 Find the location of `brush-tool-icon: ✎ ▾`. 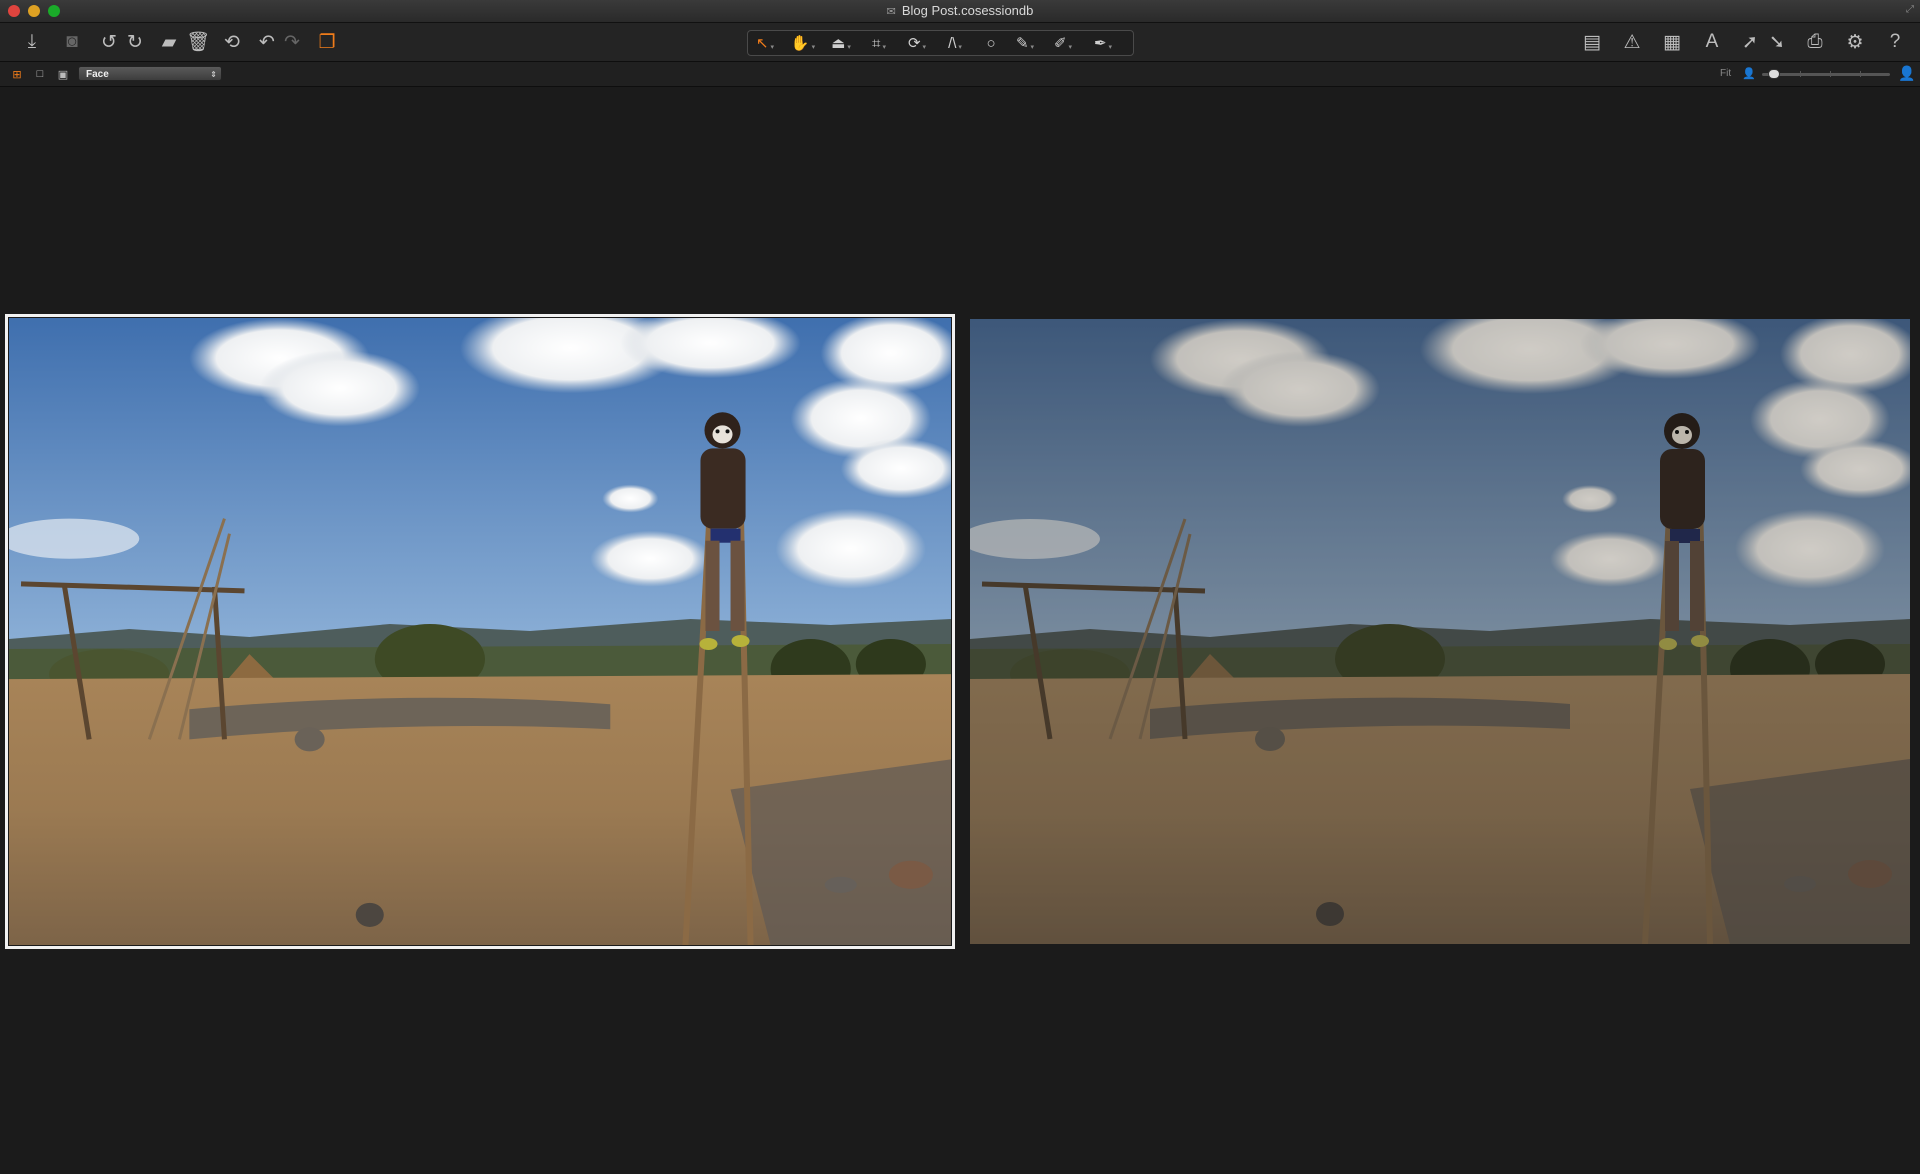

brush-tool-icon: ✎ ▾ is located at coordinates (1025, 43).